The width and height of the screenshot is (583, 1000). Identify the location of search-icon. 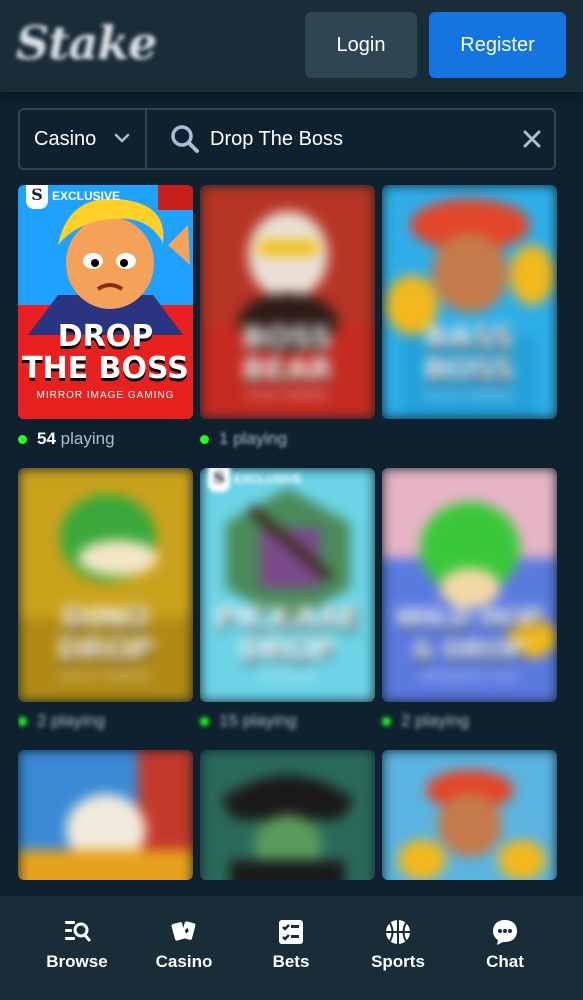
(185, 139).